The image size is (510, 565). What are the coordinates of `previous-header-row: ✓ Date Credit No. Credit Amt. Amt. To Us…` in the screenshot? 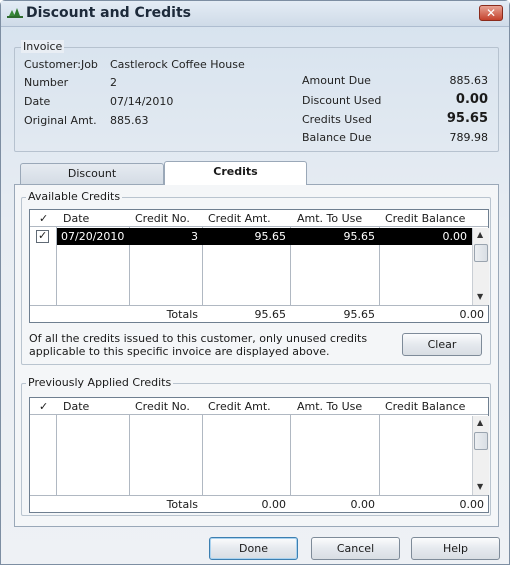 It's located at (259, 406).